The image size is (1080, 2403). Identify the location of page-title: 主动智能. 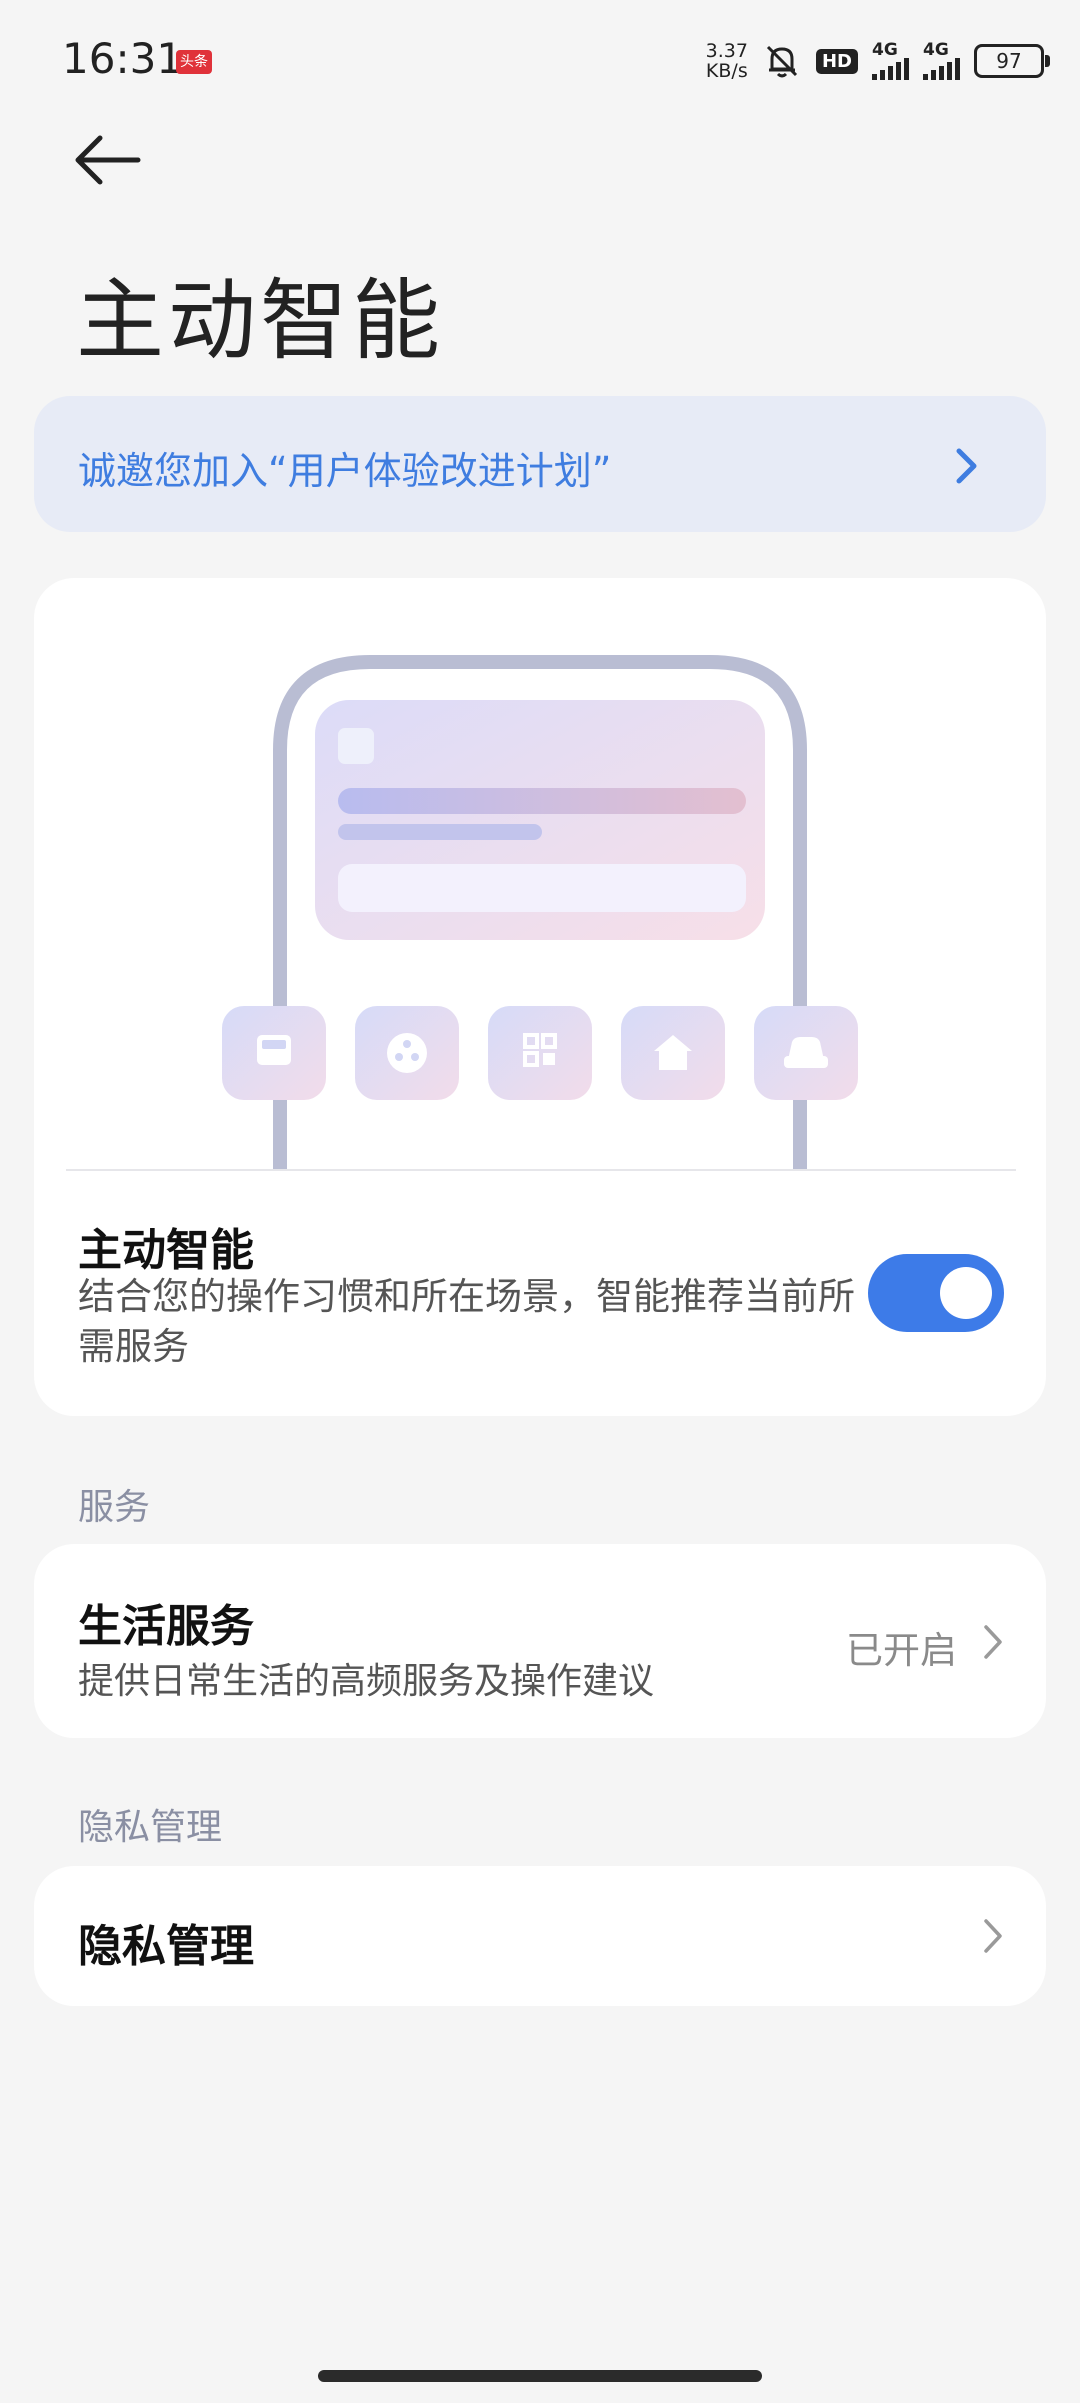
(260, 320).